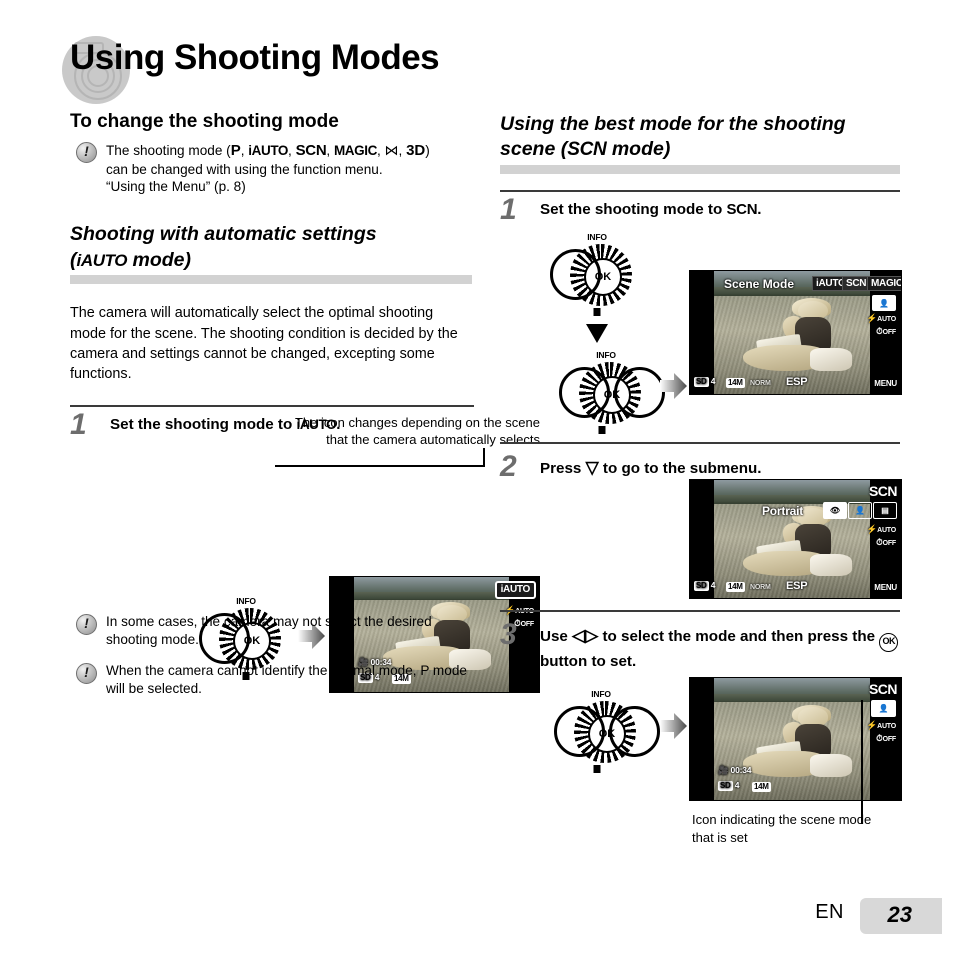  What do you see at coordinates (899, 914) in the screenshot?
I see `page-number: 23` at bounding box center [899, 914].